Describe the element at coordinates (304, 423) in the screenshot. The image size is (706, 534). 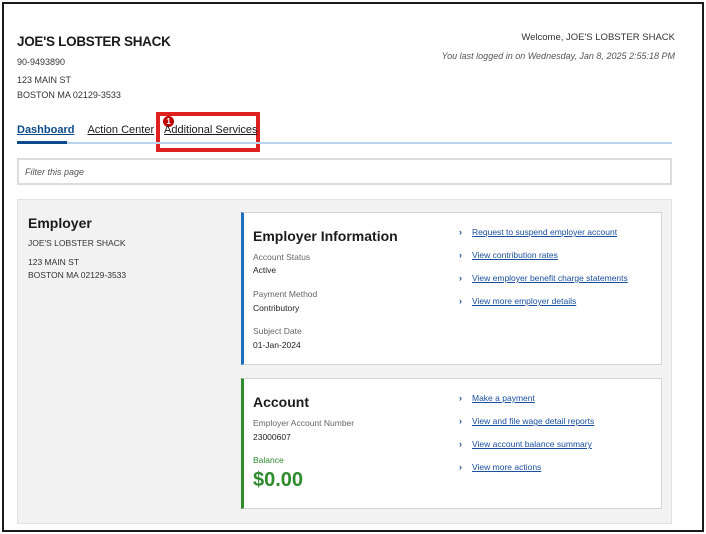
I see `account-number-label: Employer Account Number` at that location.